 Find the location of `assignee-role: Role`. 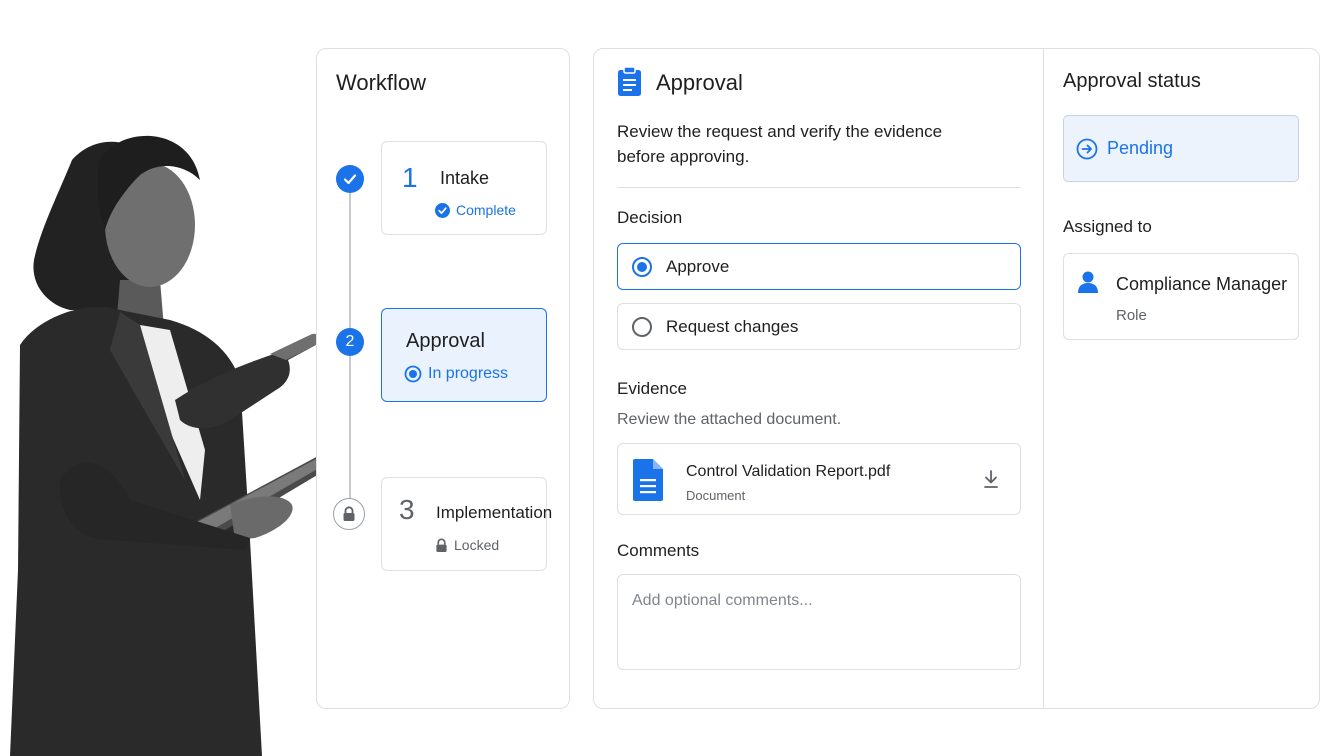

assignee-role: Role is located at coordinates (1131, 315).